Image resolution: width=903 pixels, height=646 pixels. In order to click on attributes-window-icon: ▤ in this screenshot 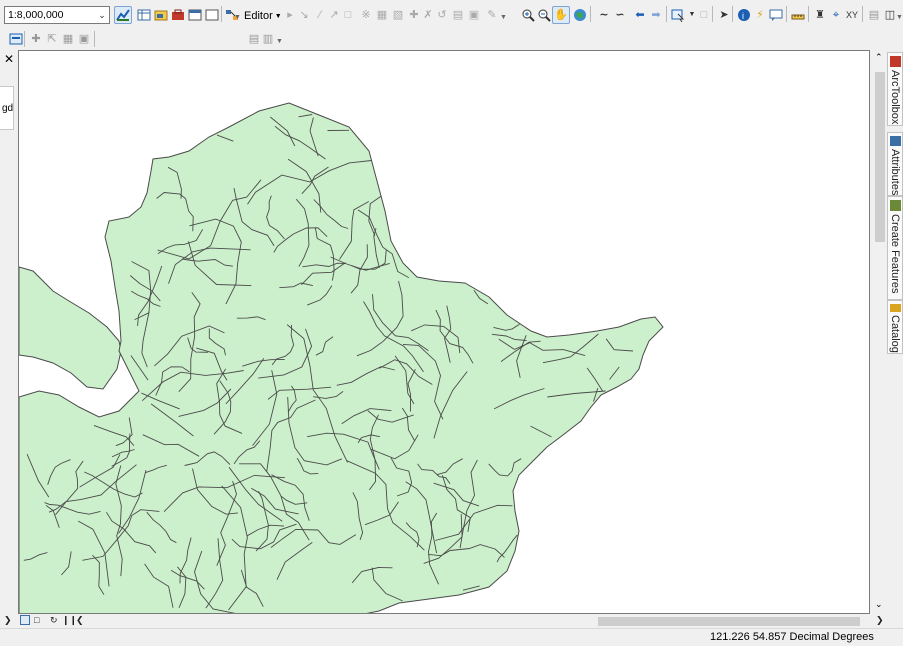, I will do `click(458, 15)`.